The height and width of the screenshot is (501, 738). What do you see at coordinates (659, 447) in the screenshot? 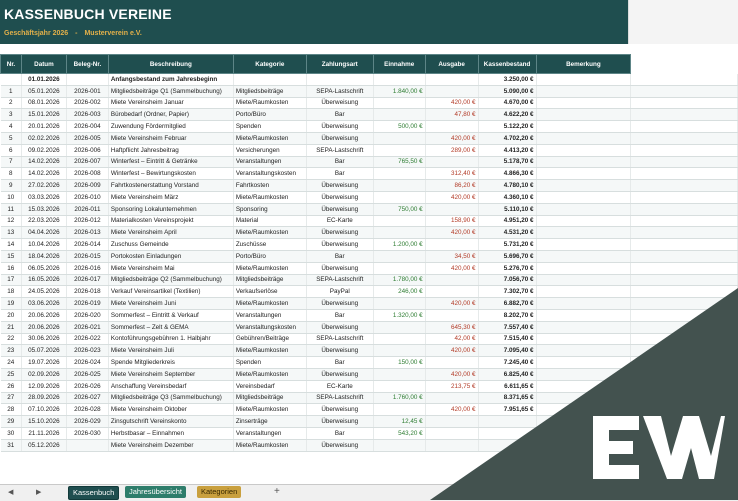
I see `ew-logo-icon` at bounding box center [659, 447].